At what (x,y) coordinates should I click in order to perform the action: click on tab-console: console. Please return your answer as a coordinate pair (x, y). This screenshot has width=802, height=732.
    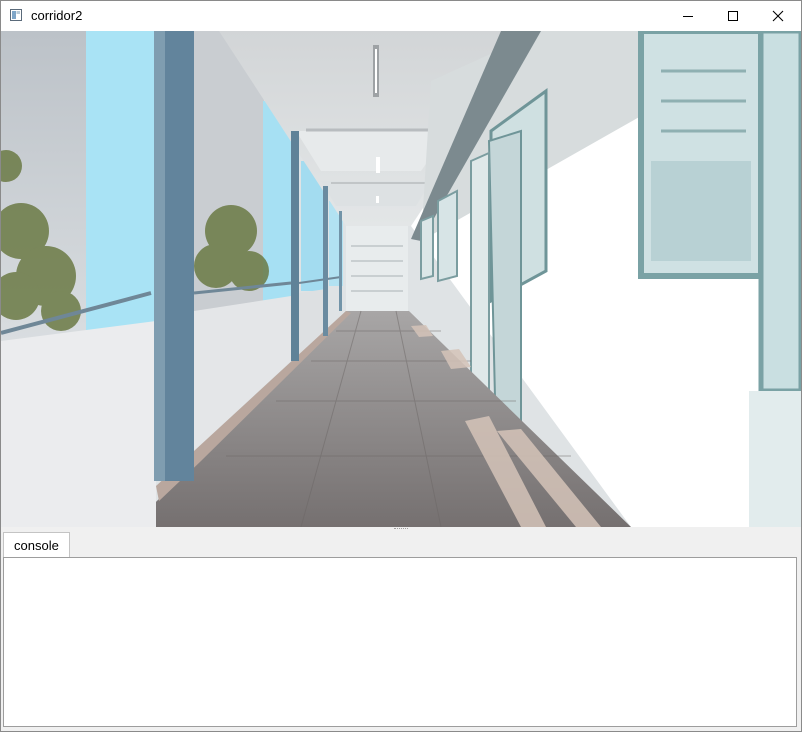
    Looking at the image, I should click on (36, 544).